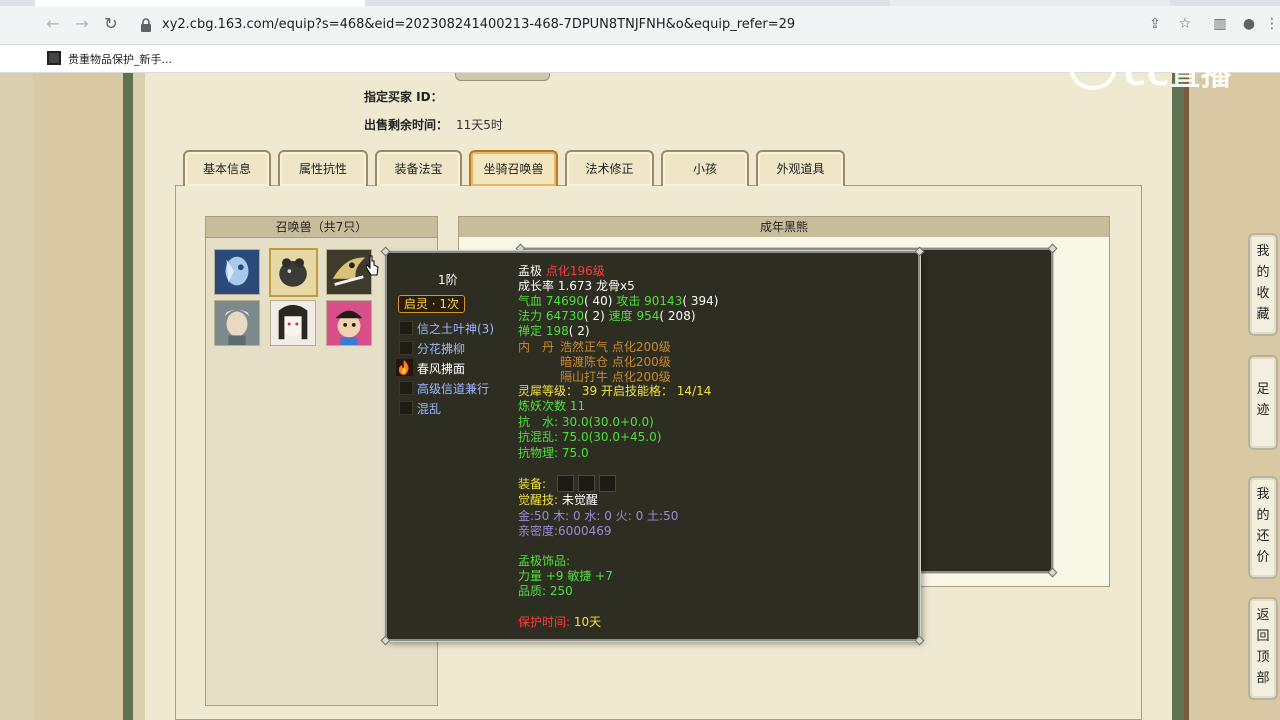  Describe the element at coordinates (82, 24) in the screenshot. I see `forward-icon: →` at that location.